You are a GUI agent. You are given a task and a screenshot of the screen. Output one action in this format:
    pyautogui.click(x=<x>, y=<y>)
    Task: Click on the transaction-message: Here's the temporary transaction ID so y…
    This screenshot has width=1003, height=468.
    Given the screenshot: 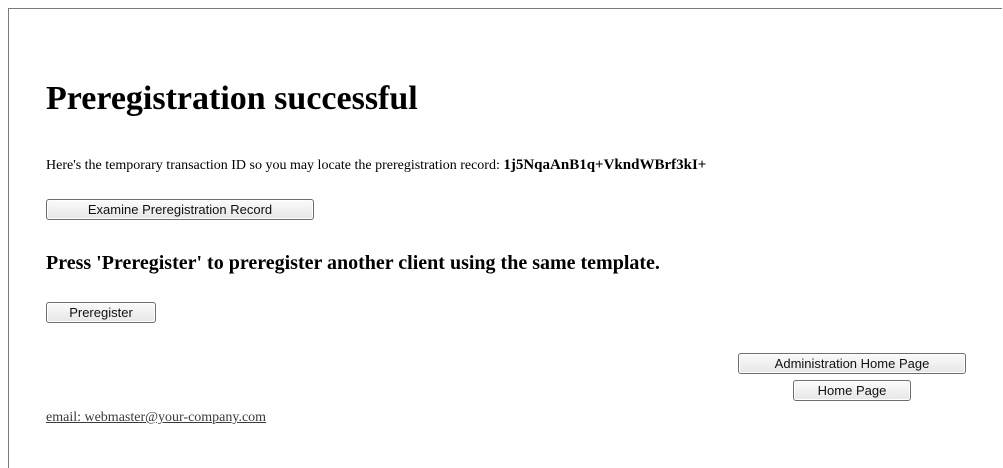 What is the action you would take?
    pyautogui.click(x=376, y=165)
    